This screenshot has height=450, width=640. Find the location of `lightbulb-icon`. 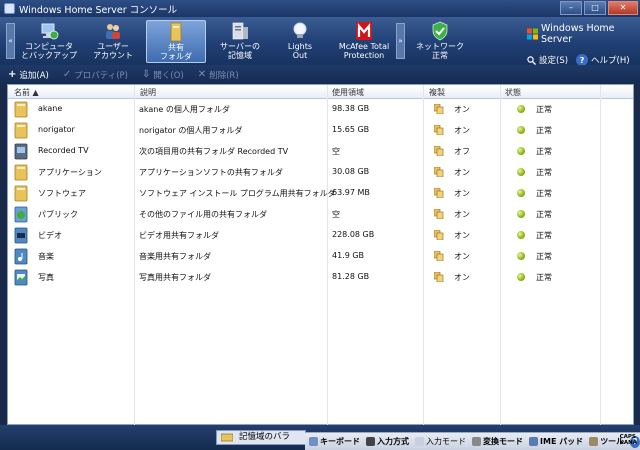

lightbulb-icon is located at coordinates (300, 30).